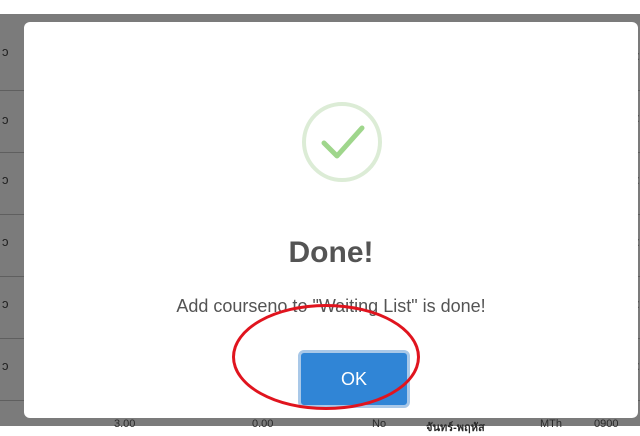  I want to click on dialog-title: Done!, so click(331, 252).